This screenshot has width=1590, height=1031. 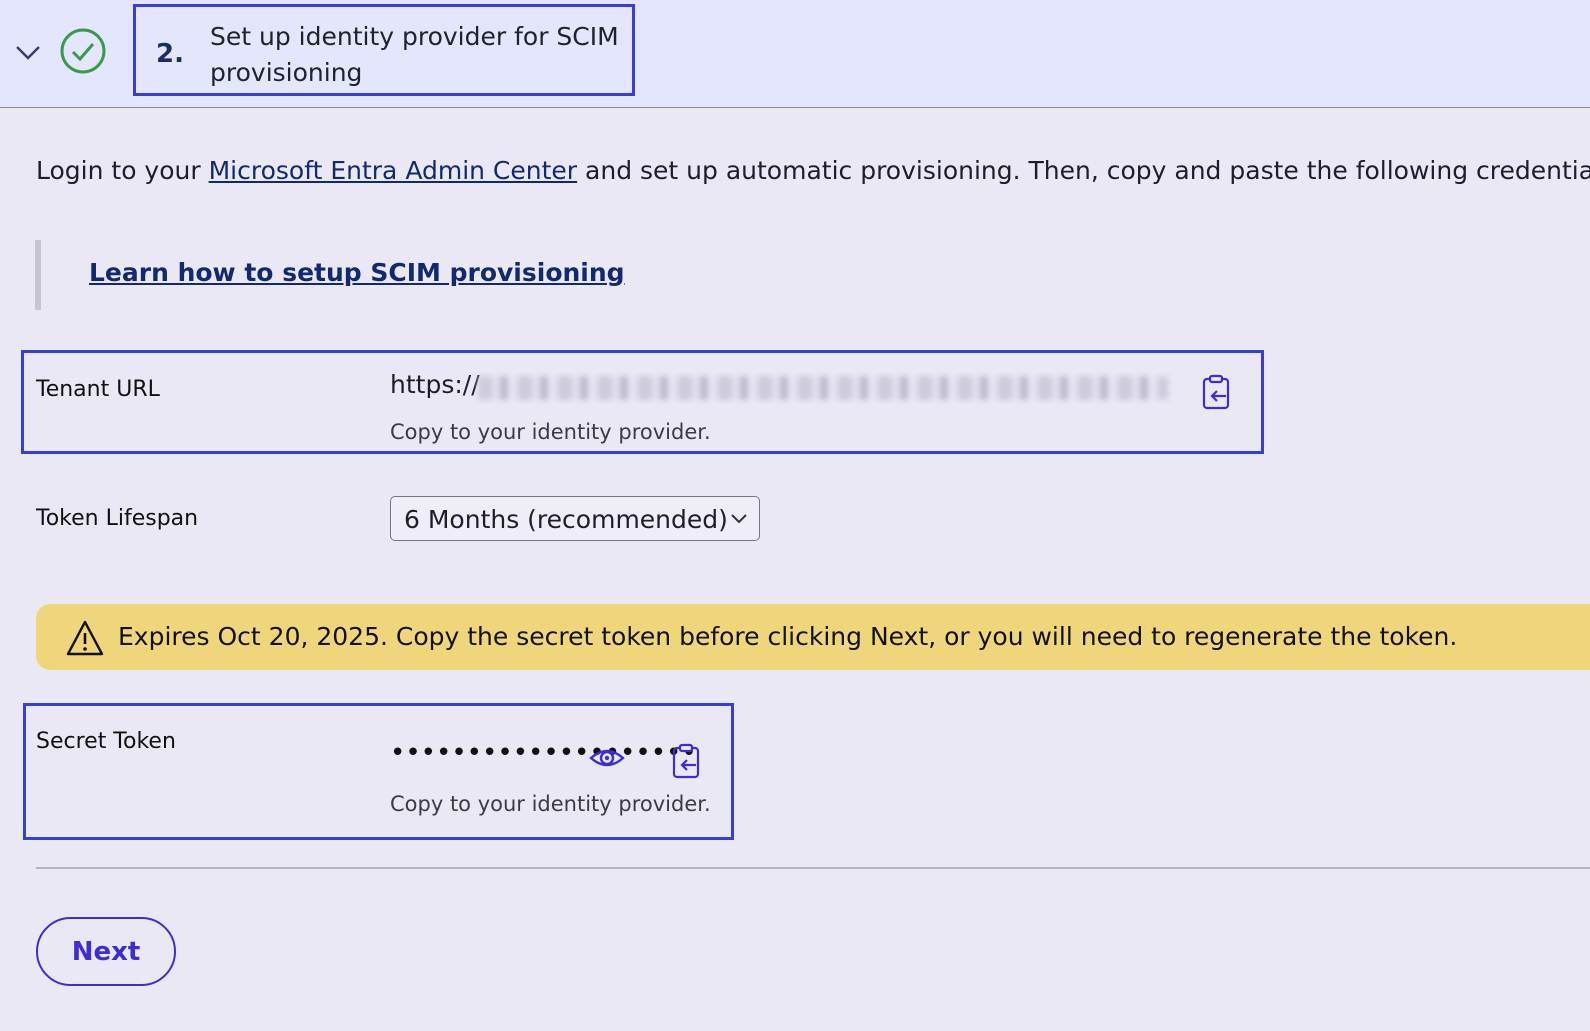 I want to click on secret-token-help: Copy to your identity provider., so click(x=550, y=804).